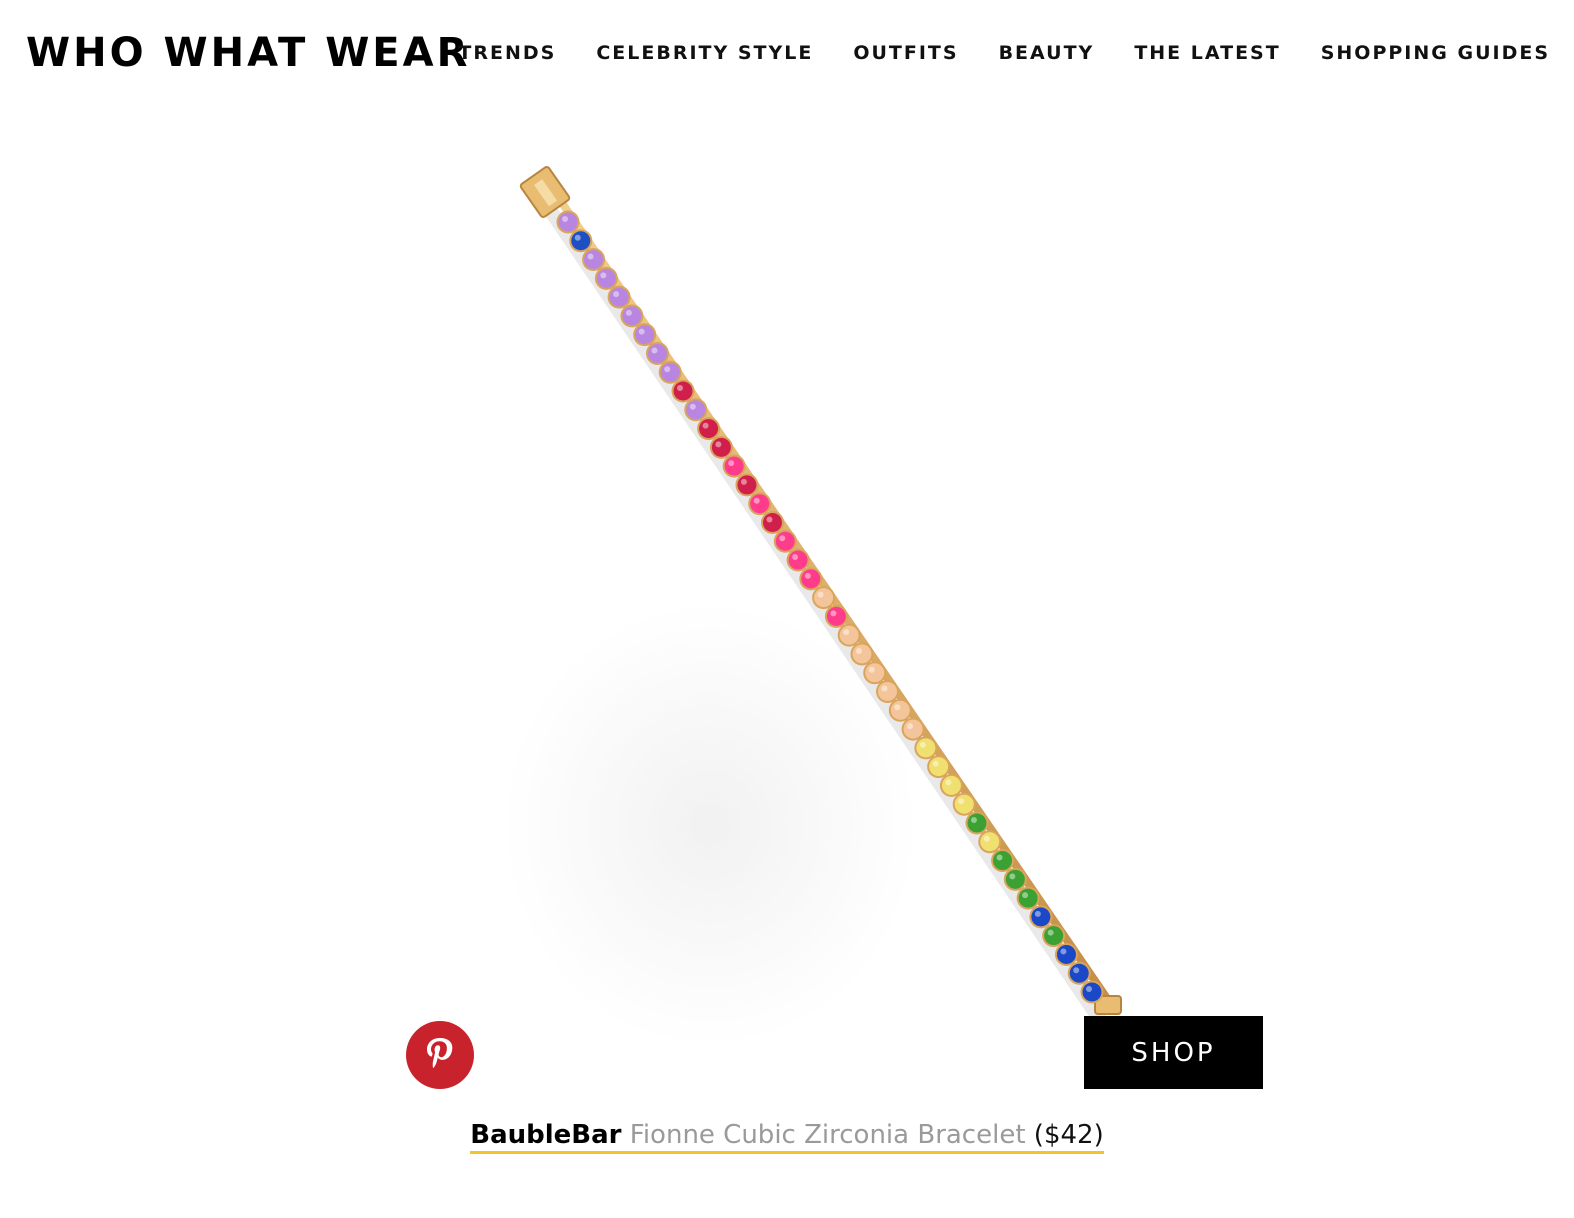 The width and height of the screenshot is (1574, 1218). What do you see at coordinates (1068, 1135) in the screenshot?
I see `product-price: ($42)` at bounding box center [1068, 1135].